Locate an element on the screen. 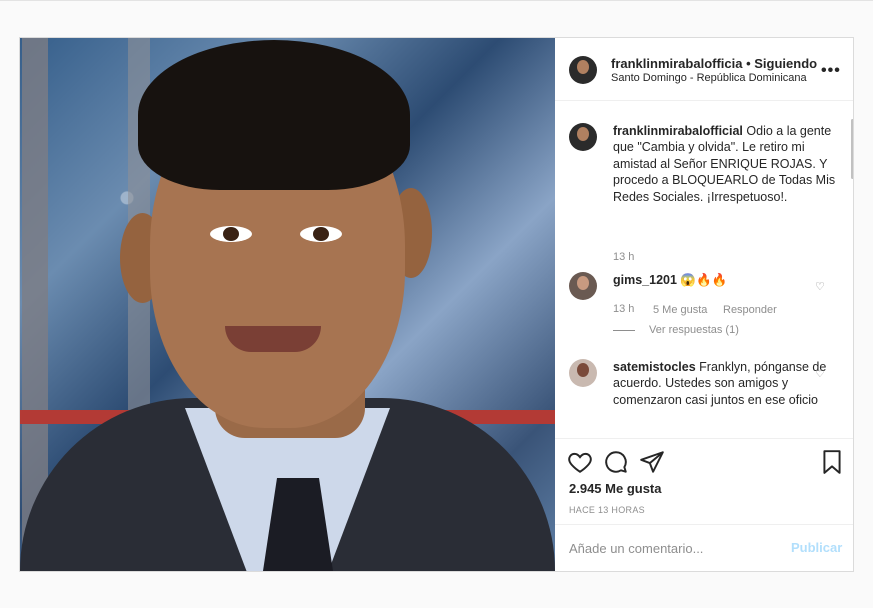  comment-item: gims_1201 😱🔥🔥 is located at coordinates (725, 280).